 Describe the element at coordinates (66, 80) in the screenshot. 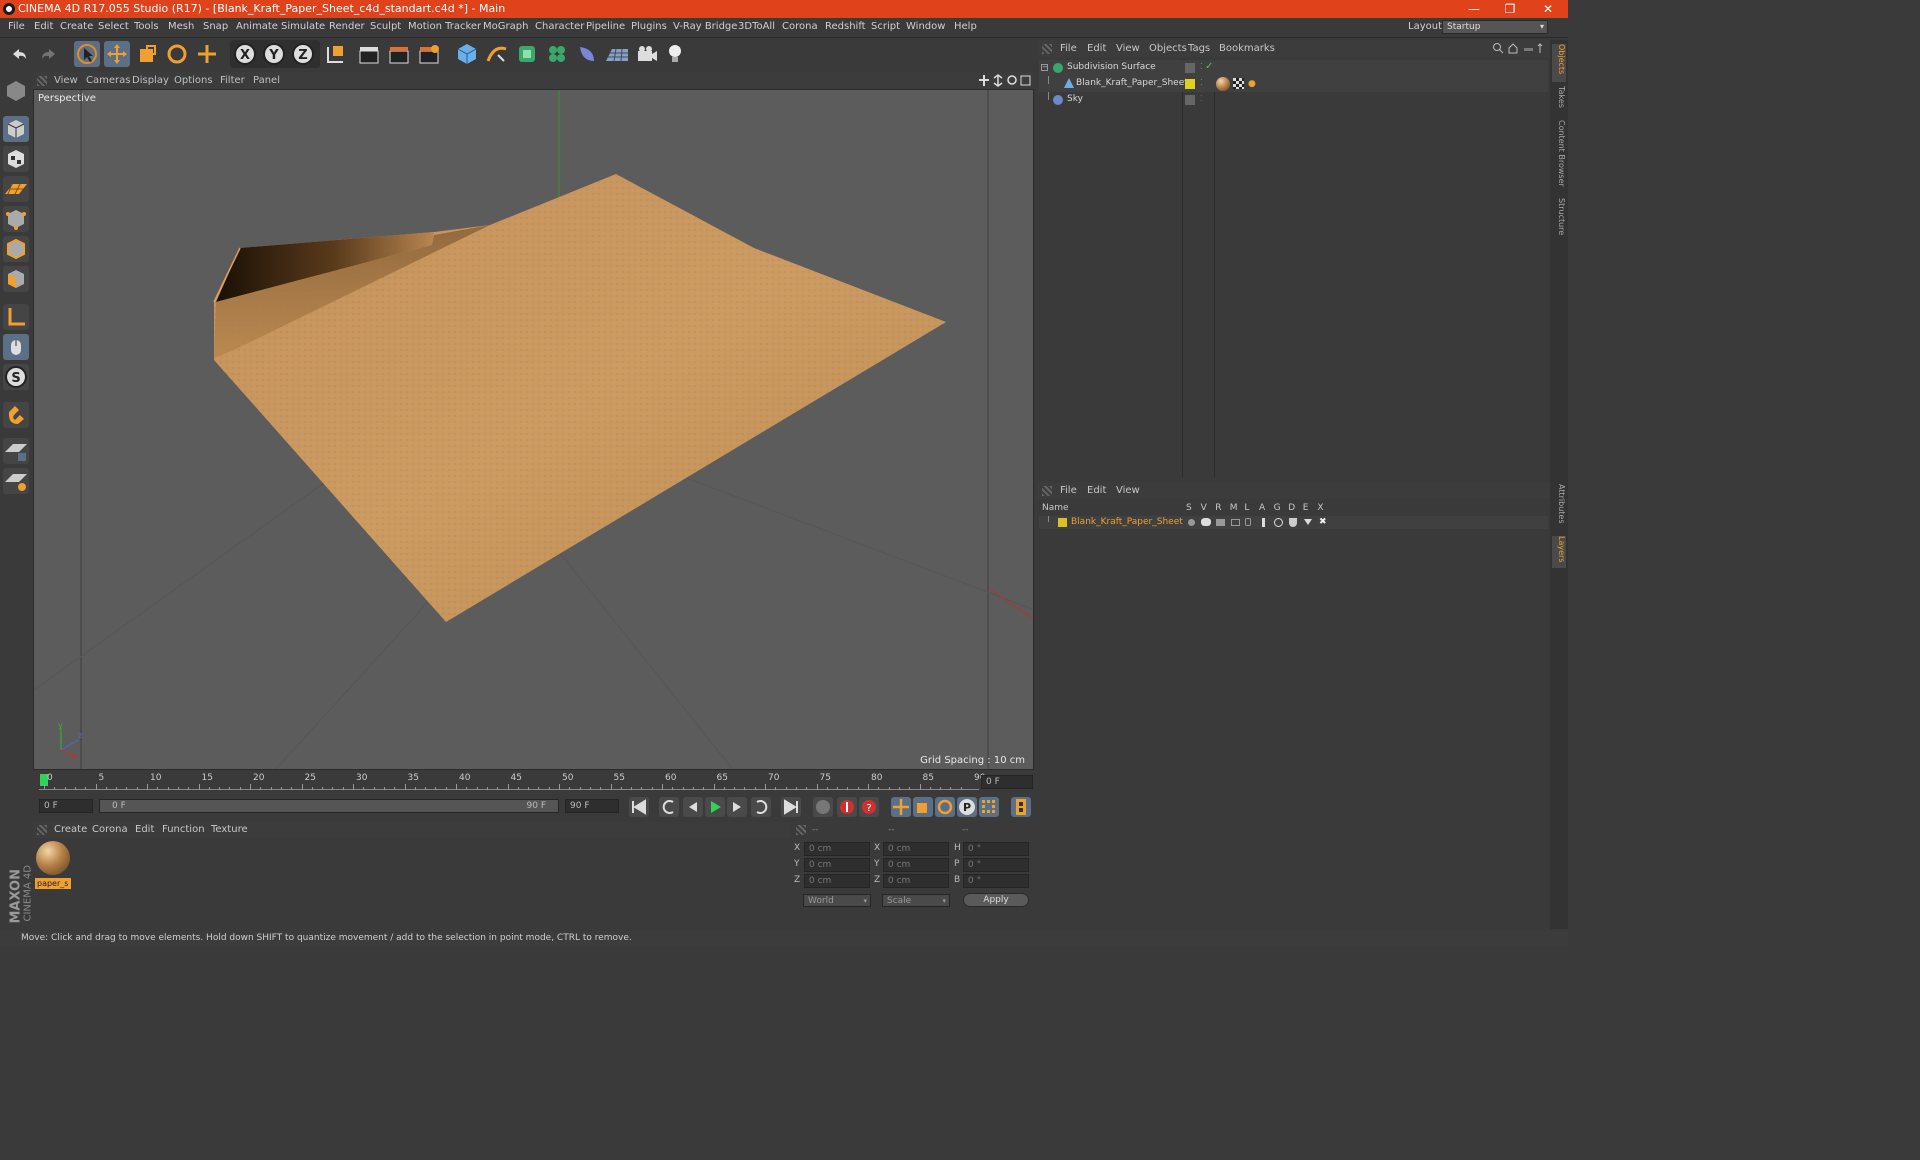

I see `viewport-menu-view: View` at that location.